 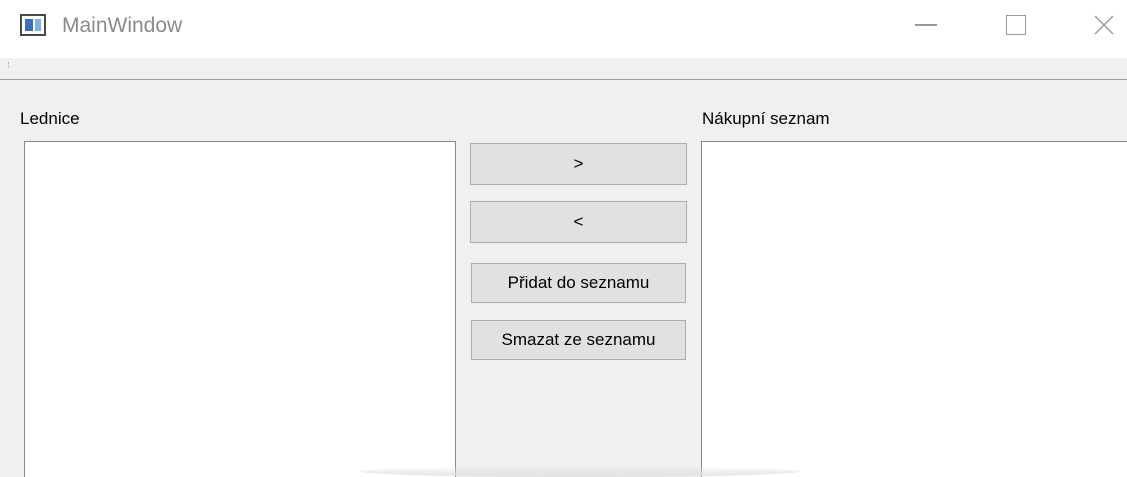 I want to click on maximize-icon, so click(x=1016, y=25).